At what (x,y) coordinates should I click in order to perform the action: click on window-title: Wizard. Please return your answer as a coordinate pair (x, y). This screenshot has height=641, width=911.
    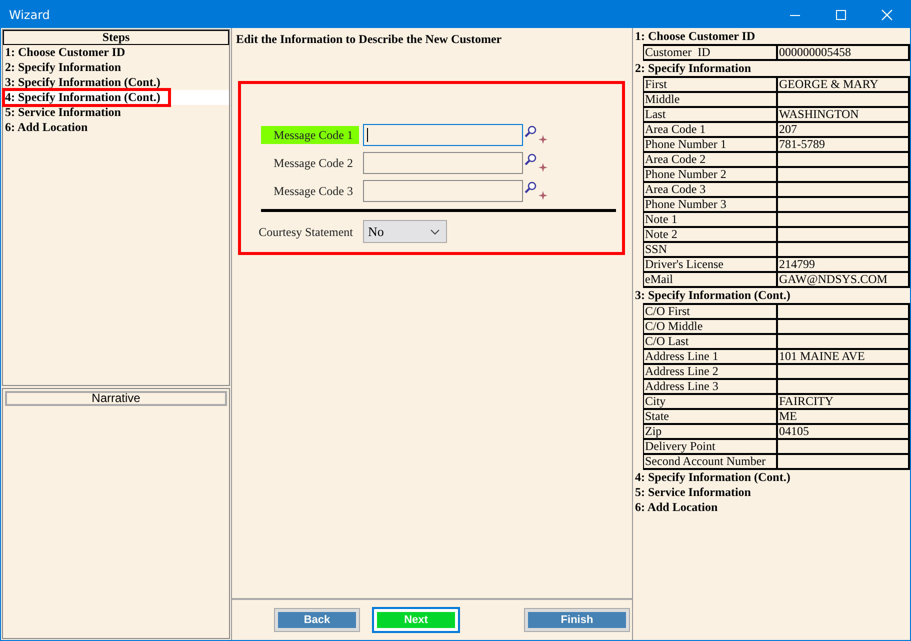
    Looking at the image, I should click on (29, 15).